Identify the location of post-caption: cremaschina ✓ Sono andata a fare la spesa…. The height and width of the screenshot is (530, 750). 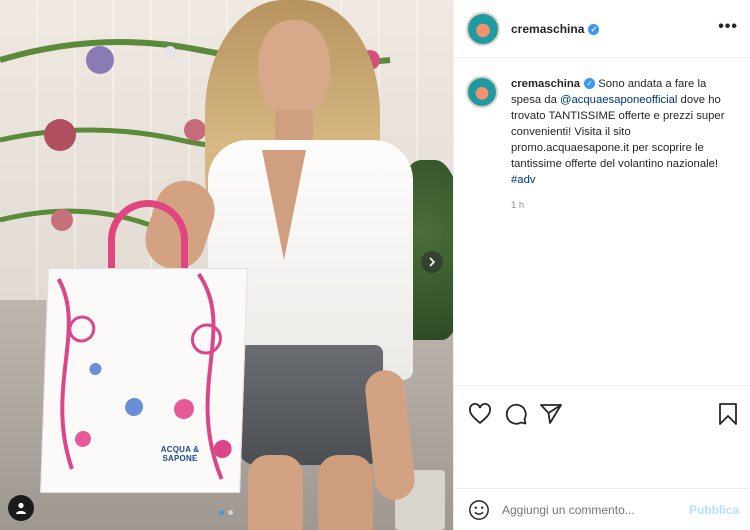
(603, 145).